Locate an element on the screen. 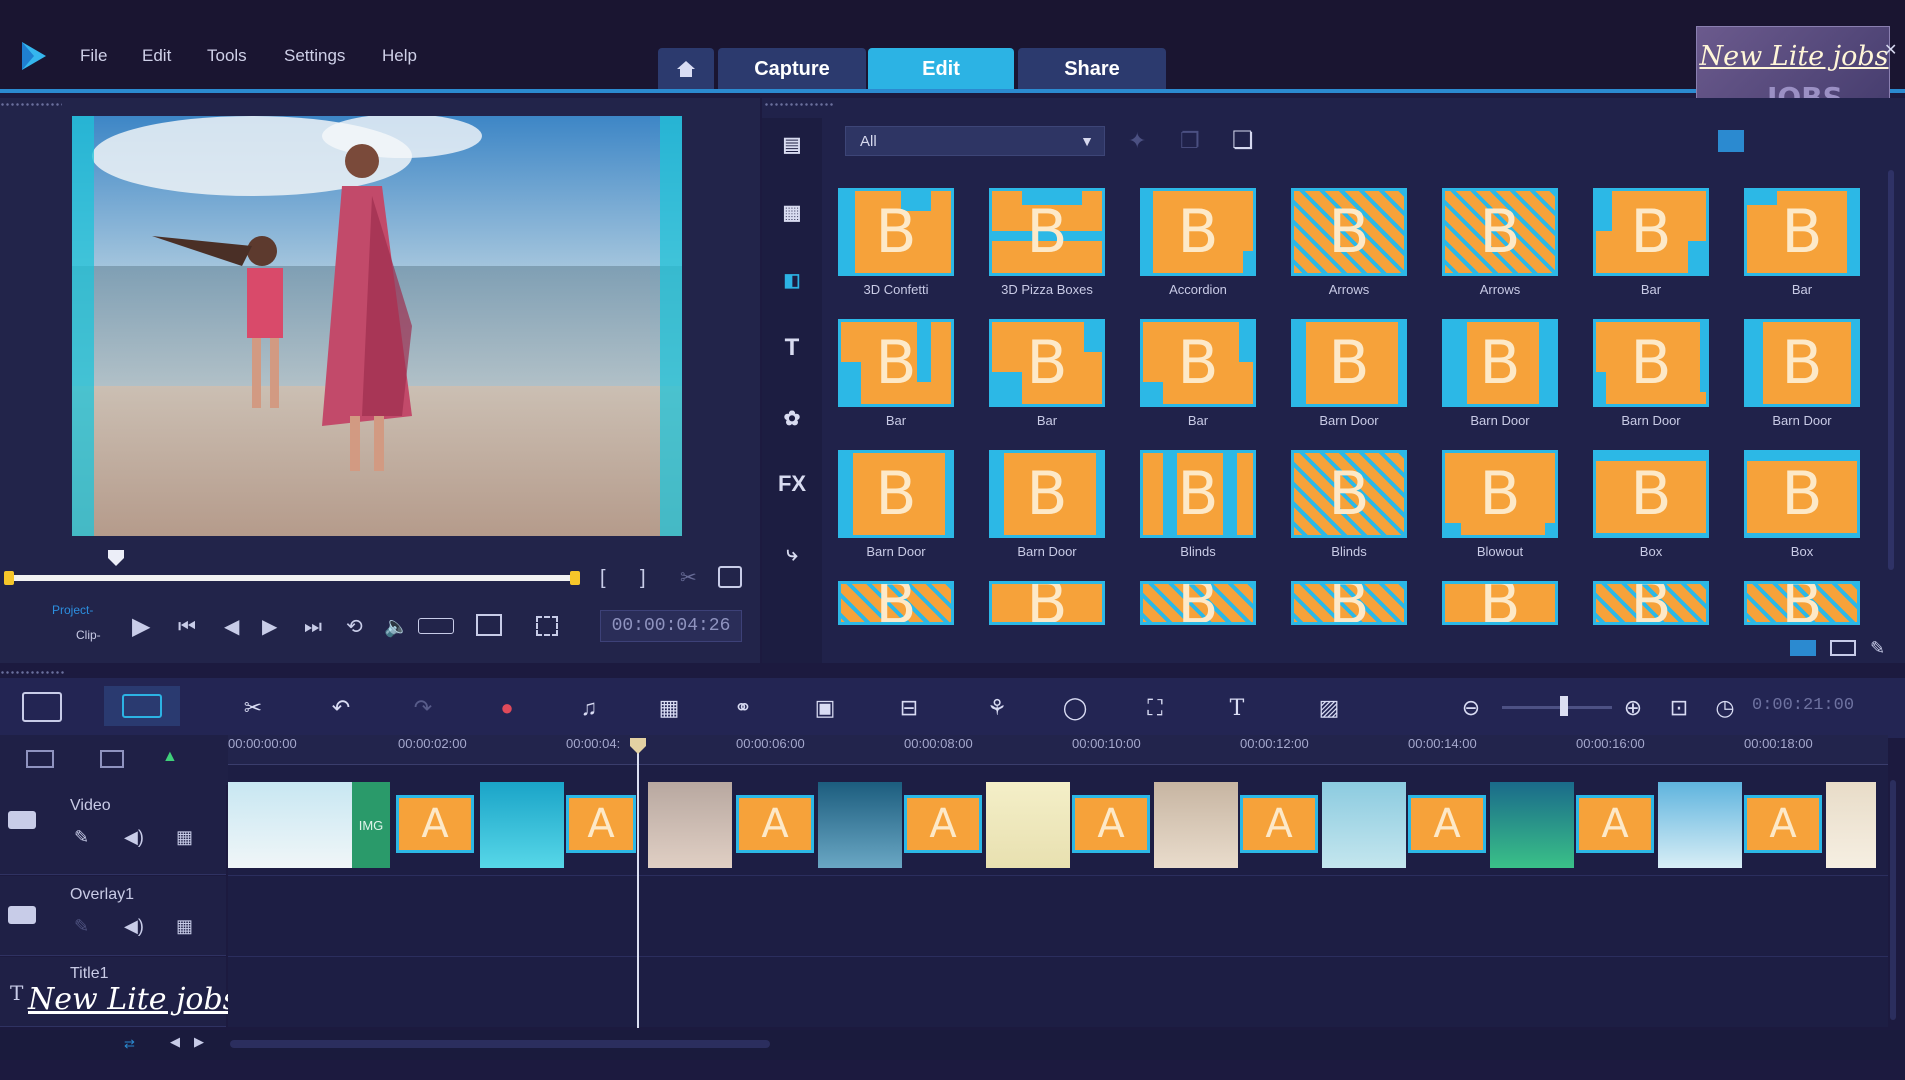  timeline-grip is located at coordinates (33, 673).